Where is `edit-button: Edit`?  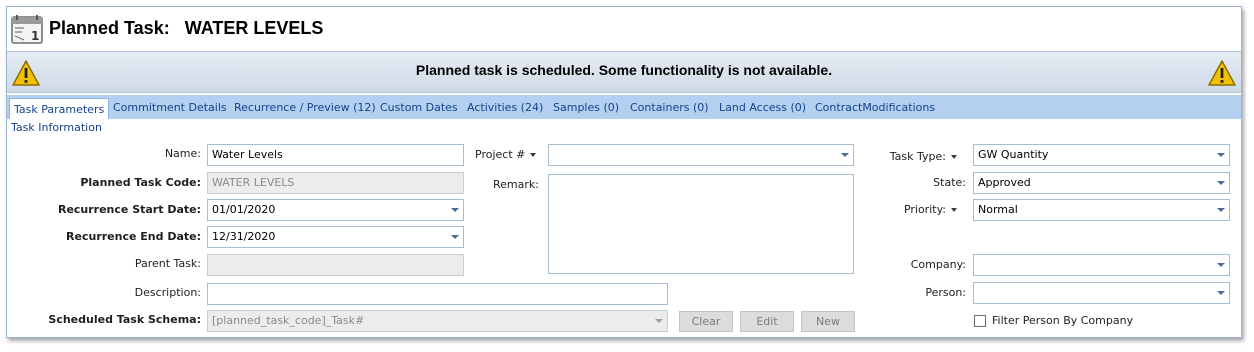 edit-button: Edit is located at coordinates (767, 321).